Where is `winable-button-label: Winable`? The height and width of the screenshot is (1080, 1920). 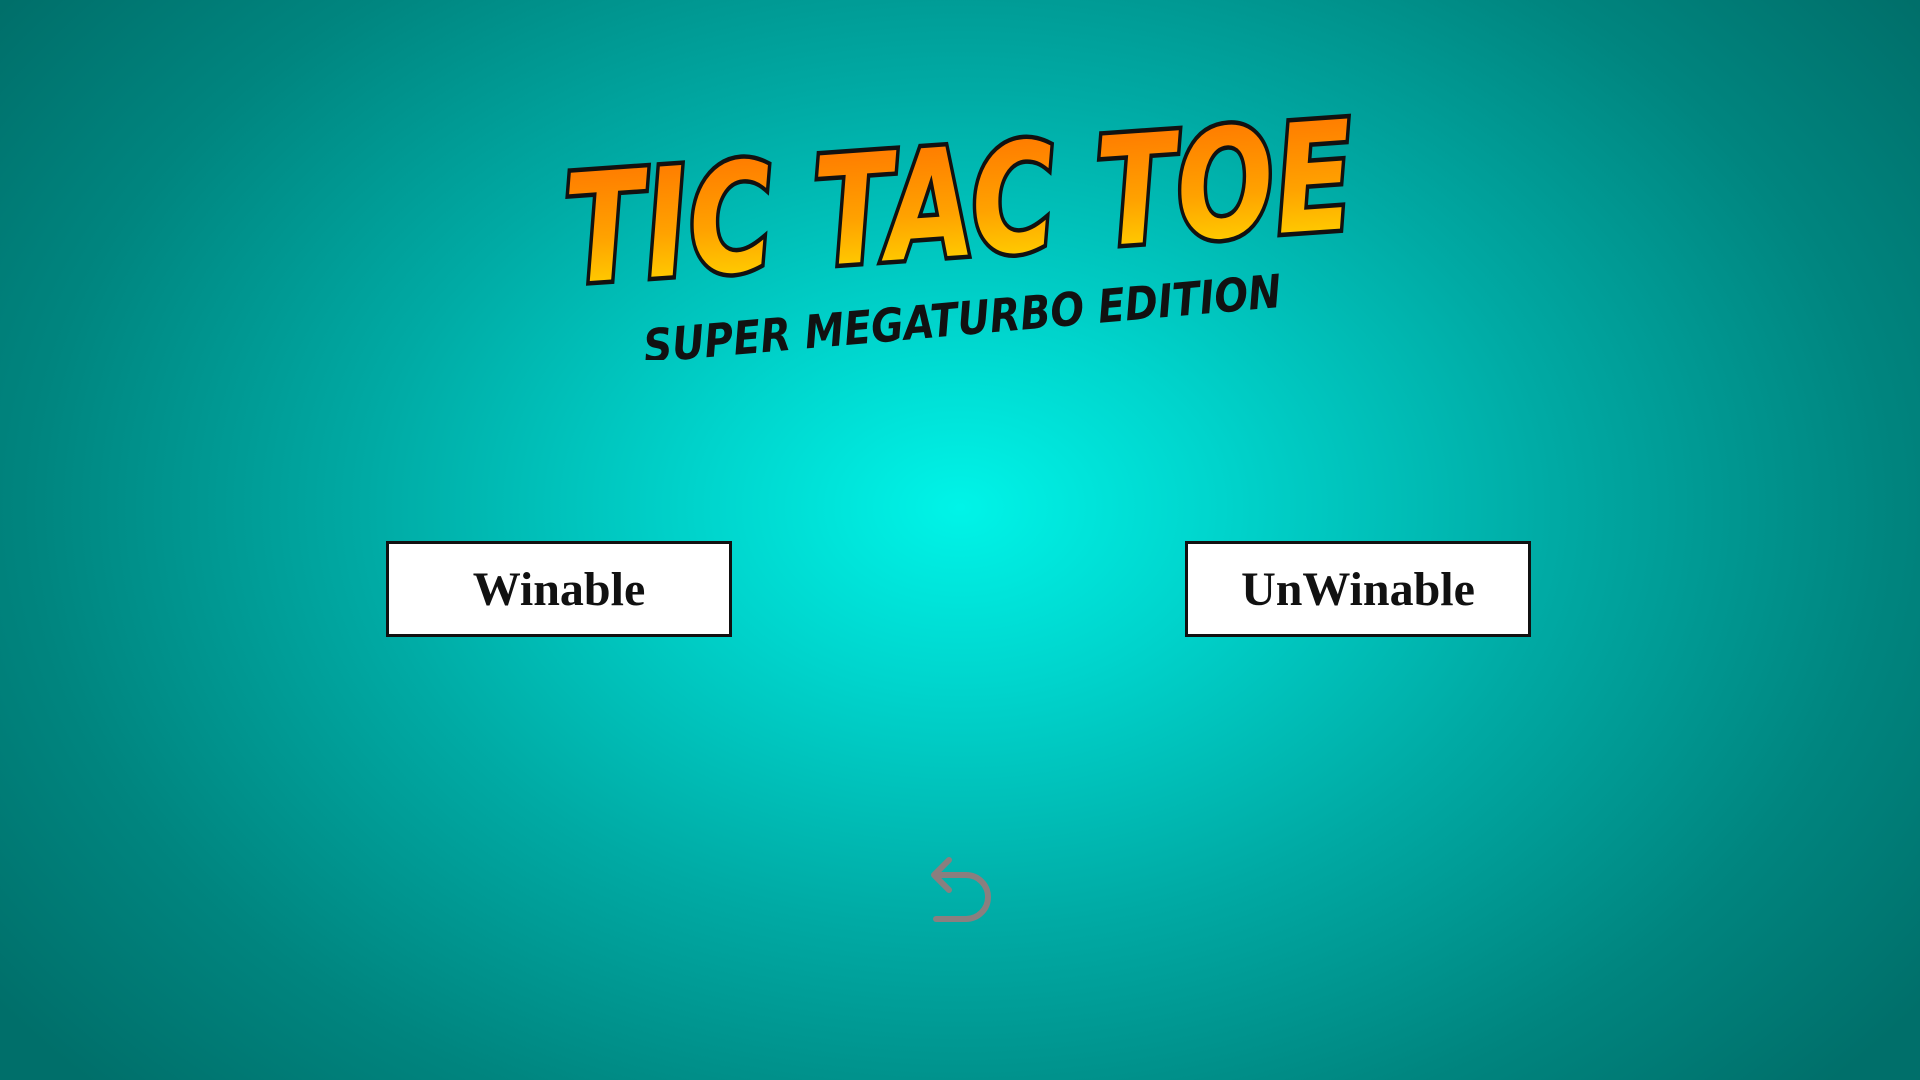
winable-button-label: Winable is located at coordinates (559, 589).